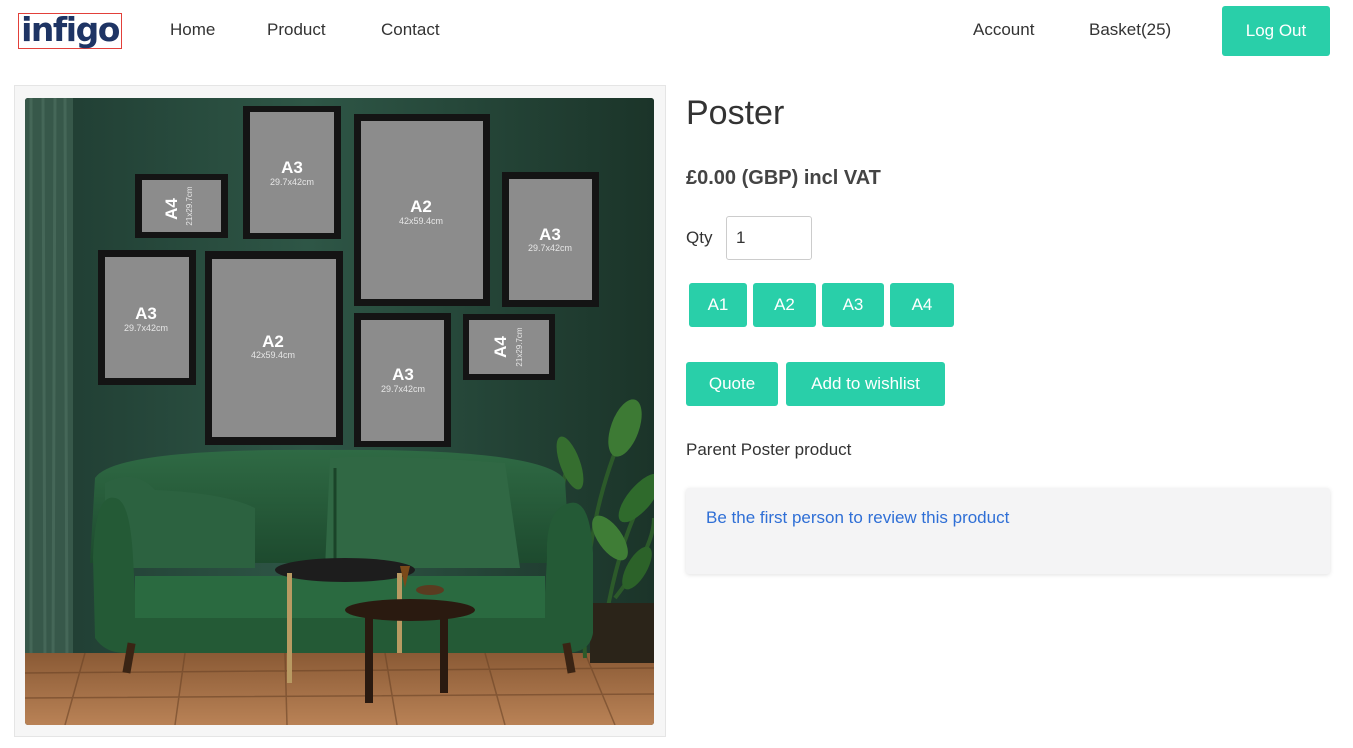  What do you see at coordinates (410, 30) in the screenshot?
I see `nav-contact-link: Contact` at bounding box center [410, 30].